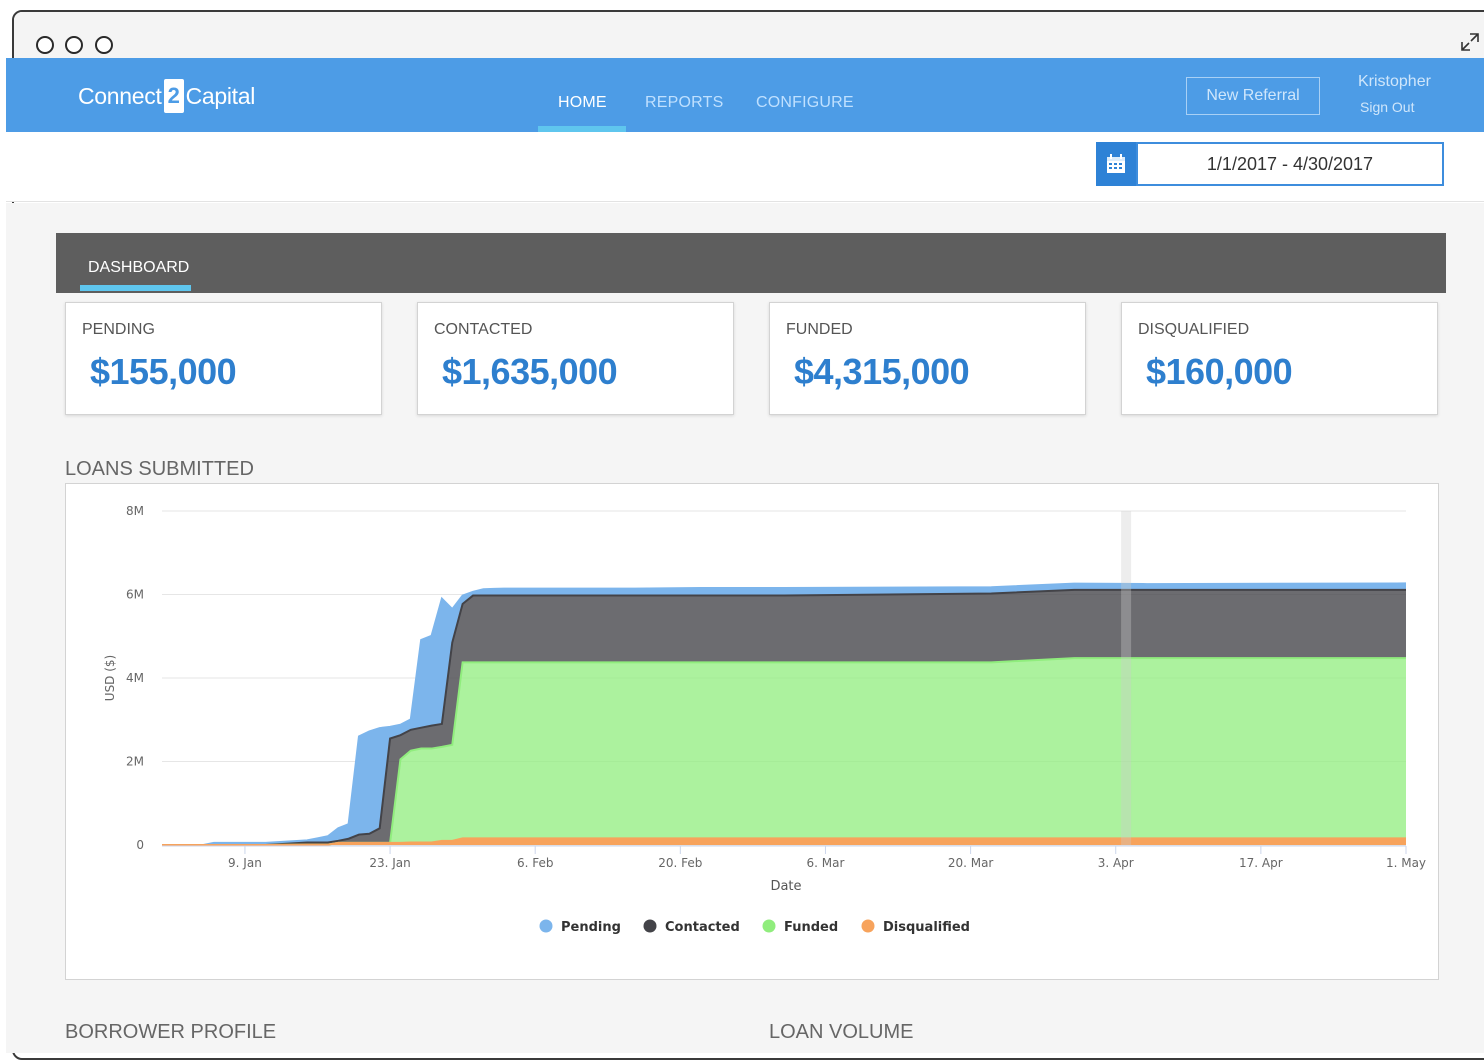 Image resolution: width=1484 pixels, height=1060 pixels. What do you see at coordinates (868, 926) in the screenshot?
I see `legend-marker-disqualified` at bounding box center [868, 926].